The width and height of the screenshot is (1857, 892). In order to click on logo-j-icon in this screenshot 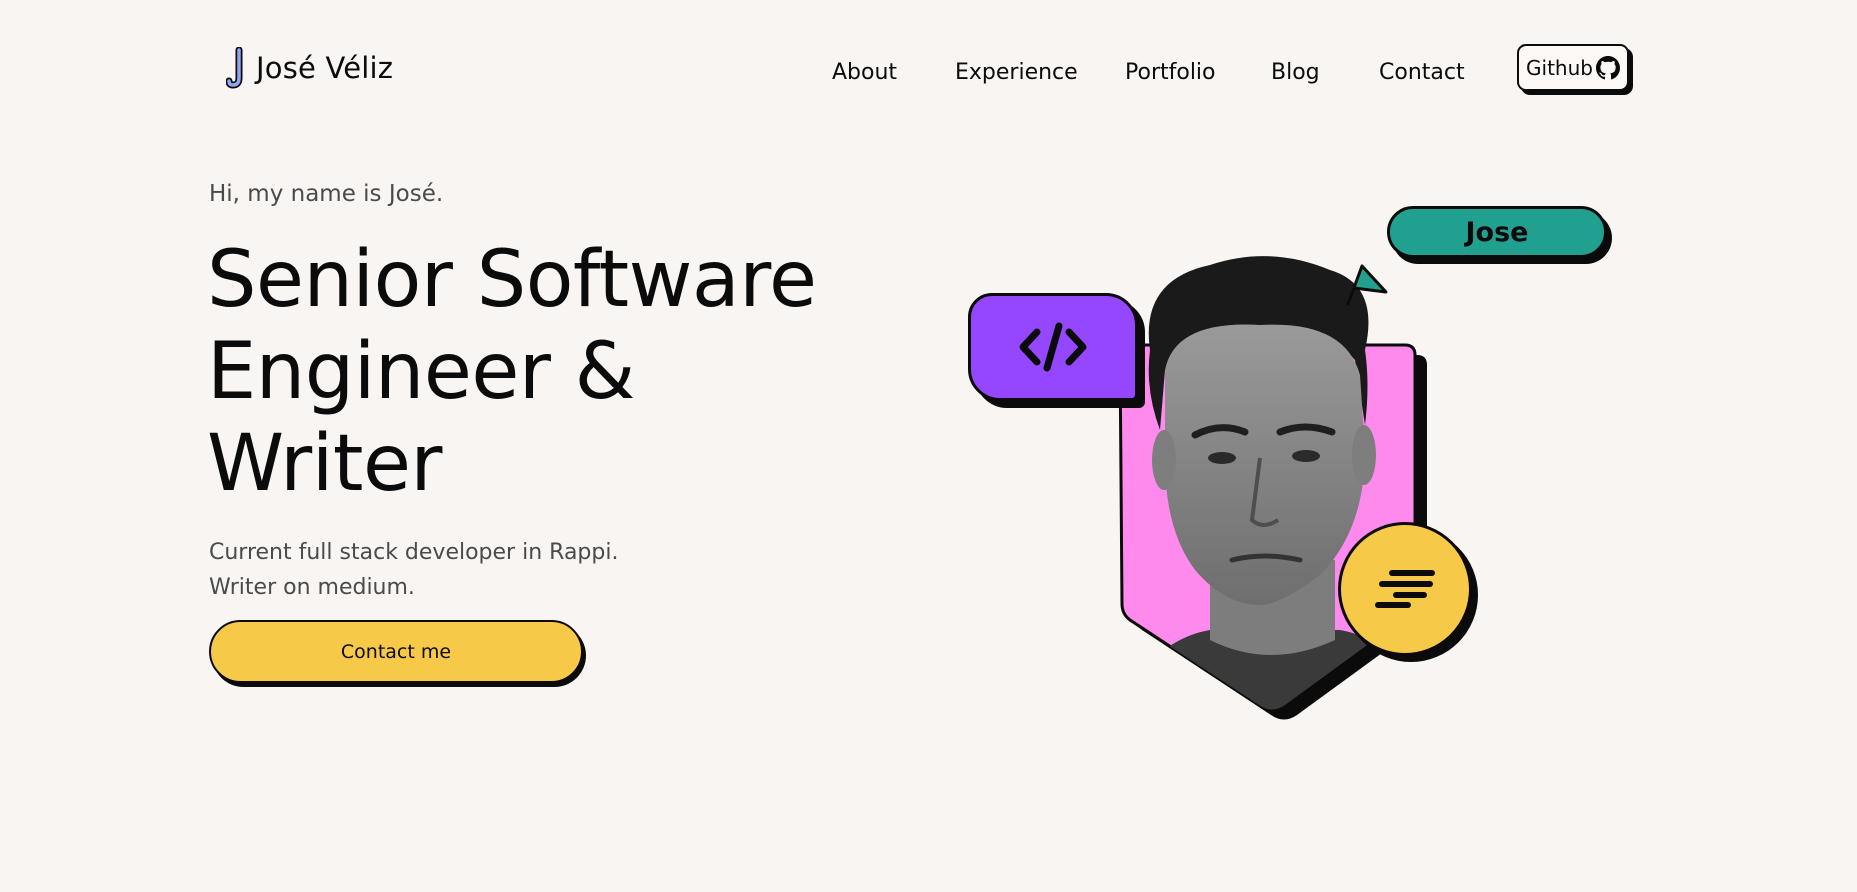, I will do `click(234, 68)`.